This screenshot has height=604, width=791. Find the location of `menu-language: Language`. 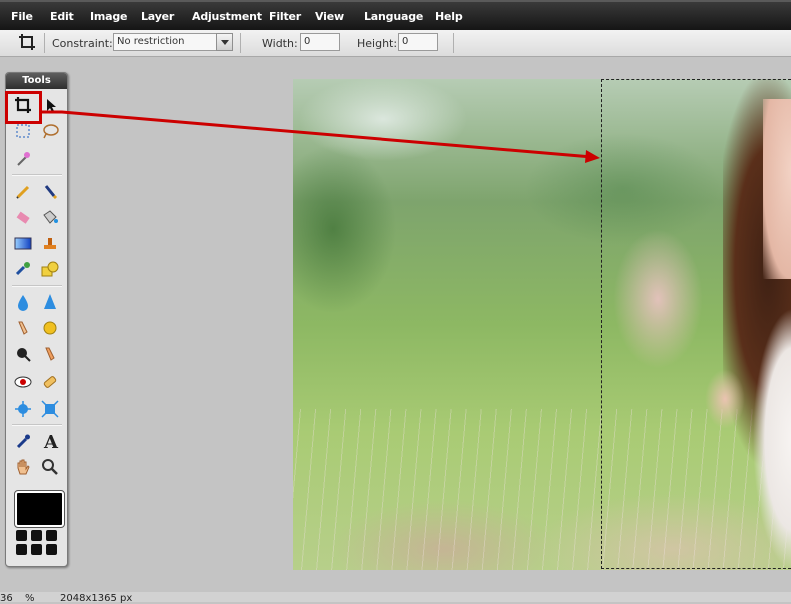

menu-language: Language is located at coordinates (393, 16).